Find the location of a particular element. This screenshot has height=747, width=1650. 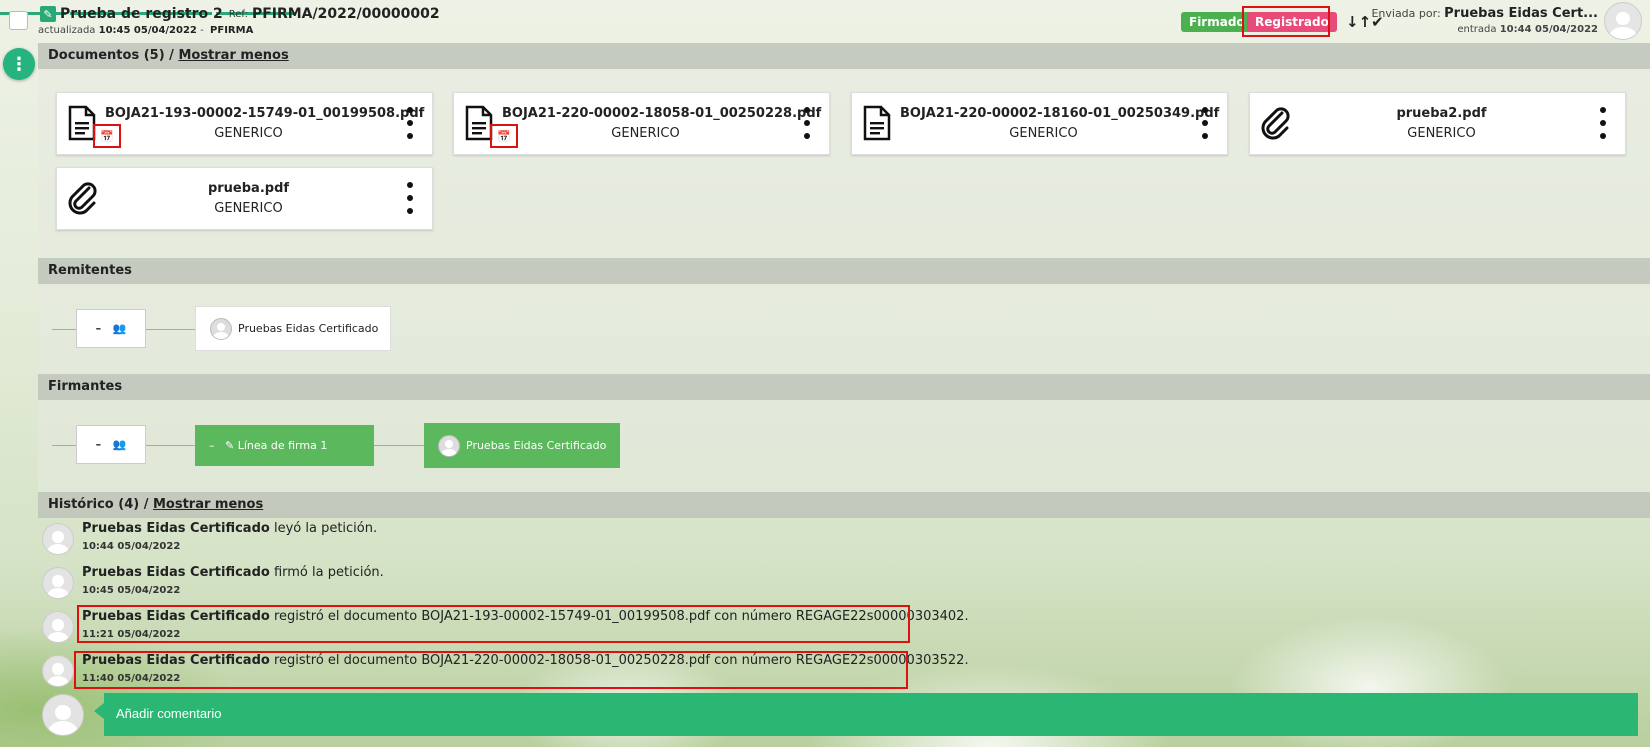

document-name: BOJA21-220-00002-18058-01_00250228.pdf is located at coordinates (662, 113).